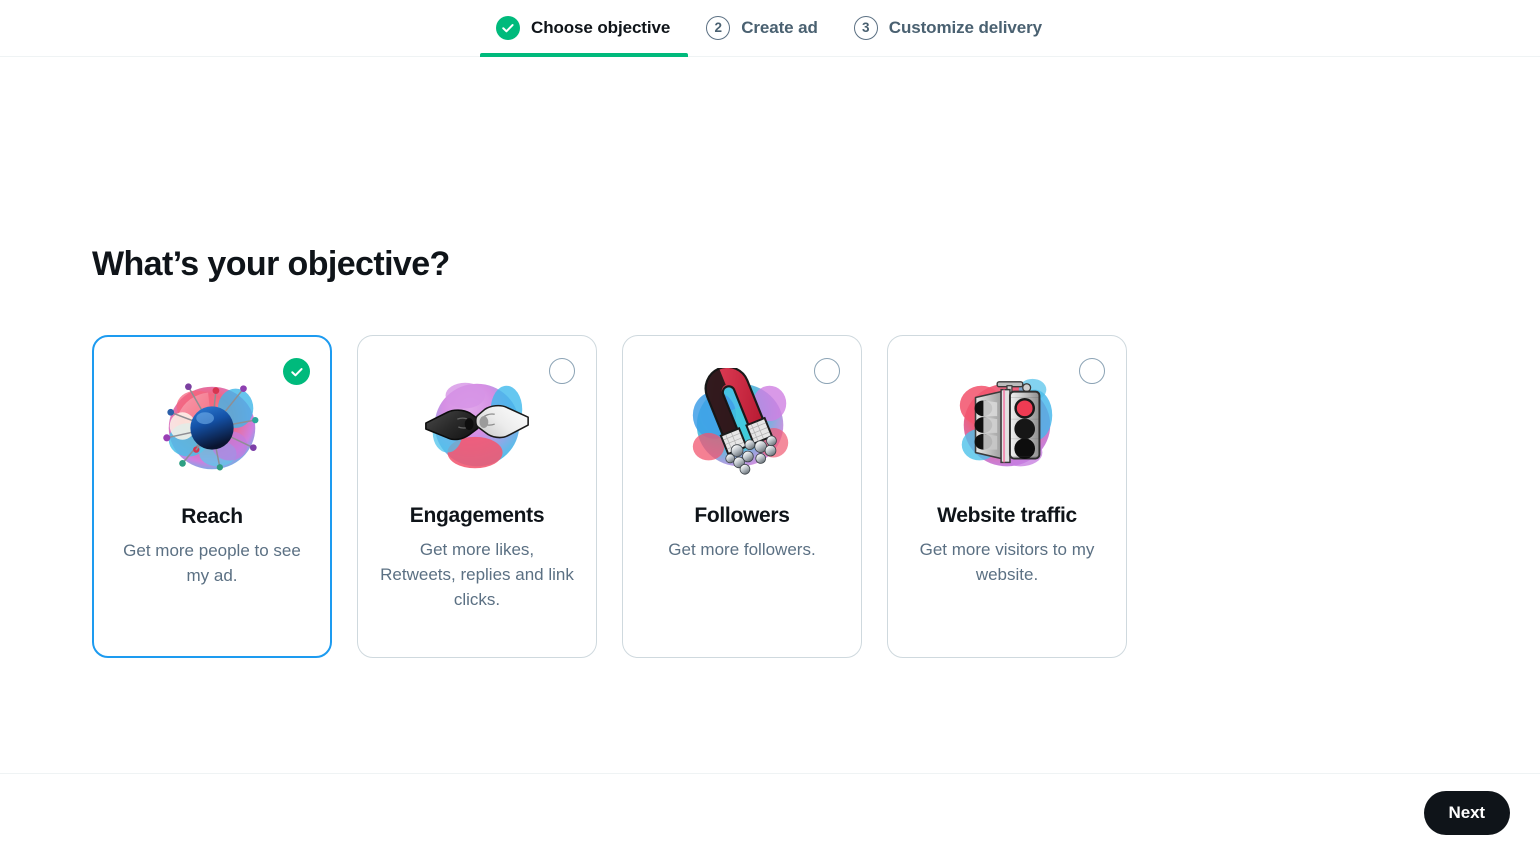 This screenshot has height=851, width=1540. I want to click on check-icon, so click(508, 28).